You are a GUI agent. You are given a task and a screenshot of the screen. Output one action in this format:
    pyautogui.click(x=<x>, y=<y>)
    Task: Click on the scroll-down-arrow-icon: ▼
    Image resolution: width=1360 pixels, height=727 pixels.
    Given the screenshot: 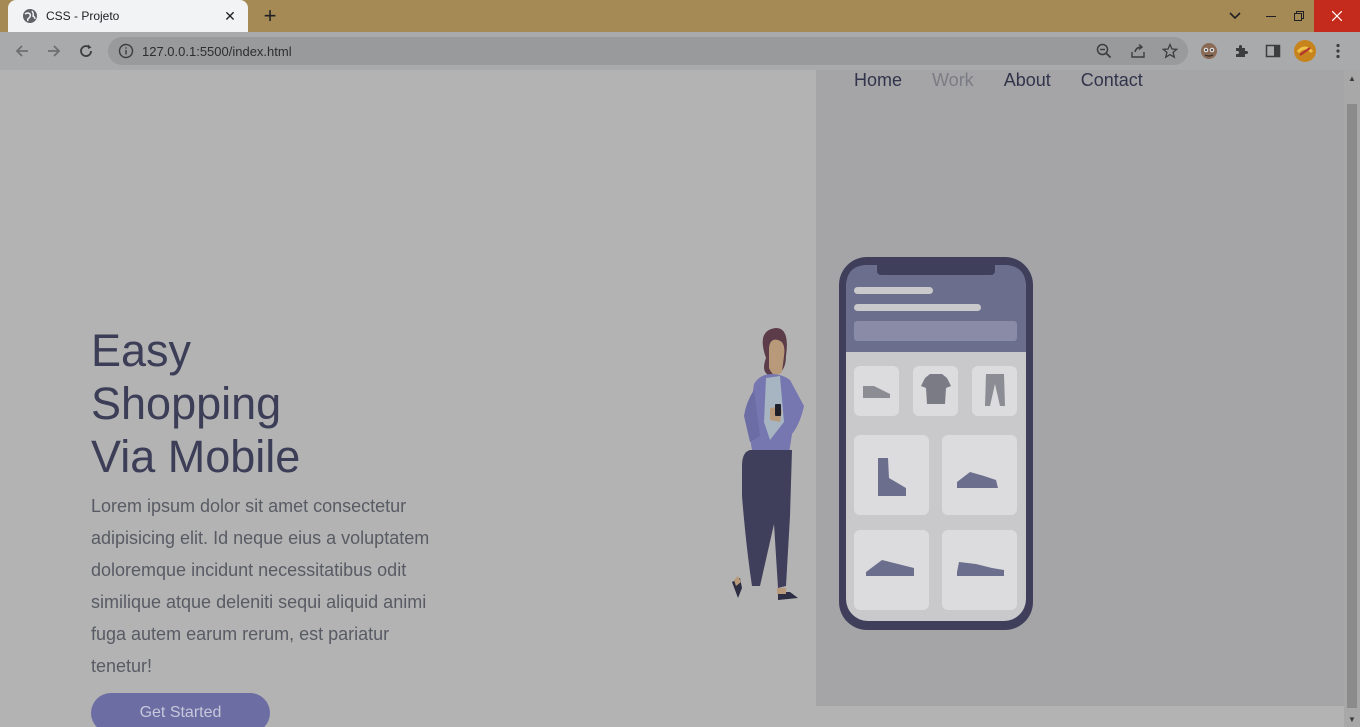 What is the action you would take?
    pyautogui.click(x=1352, y=719)
    